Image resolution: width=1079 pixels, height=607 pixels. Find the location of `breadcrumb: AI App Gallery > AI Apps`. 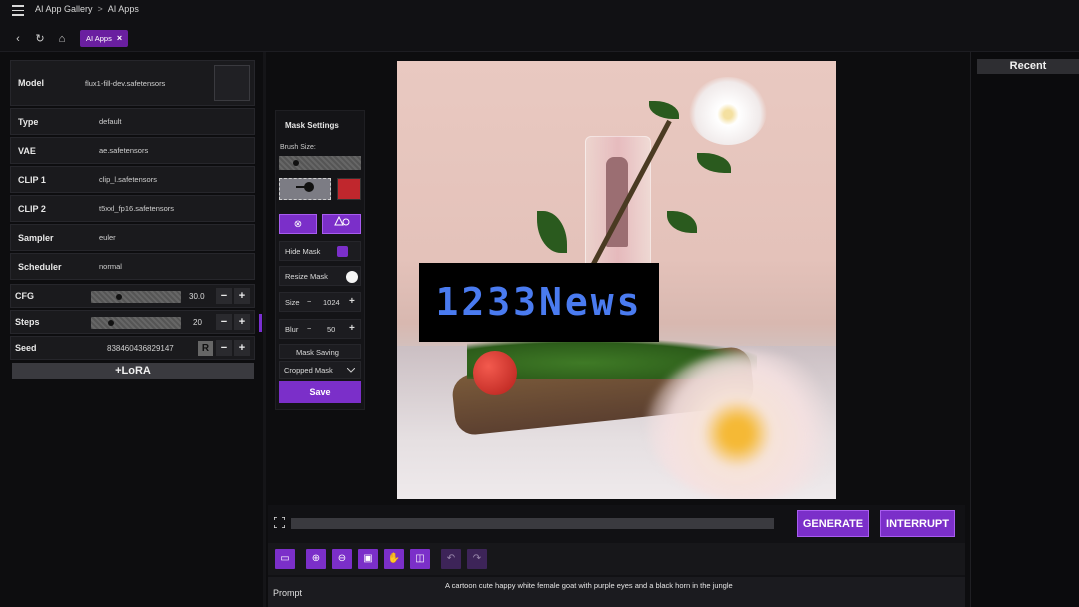

breadcrumb: AI App Gallery > AI Apps is located at coordinates (87, 9).